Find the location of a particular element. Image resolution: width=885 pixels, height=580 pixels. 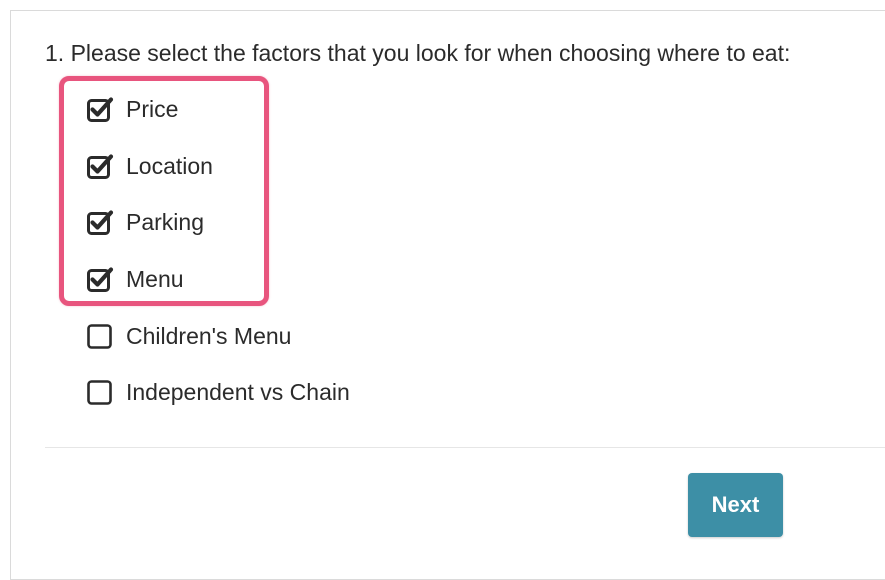

option-parking: Parking is located at coordinates (145, 222).